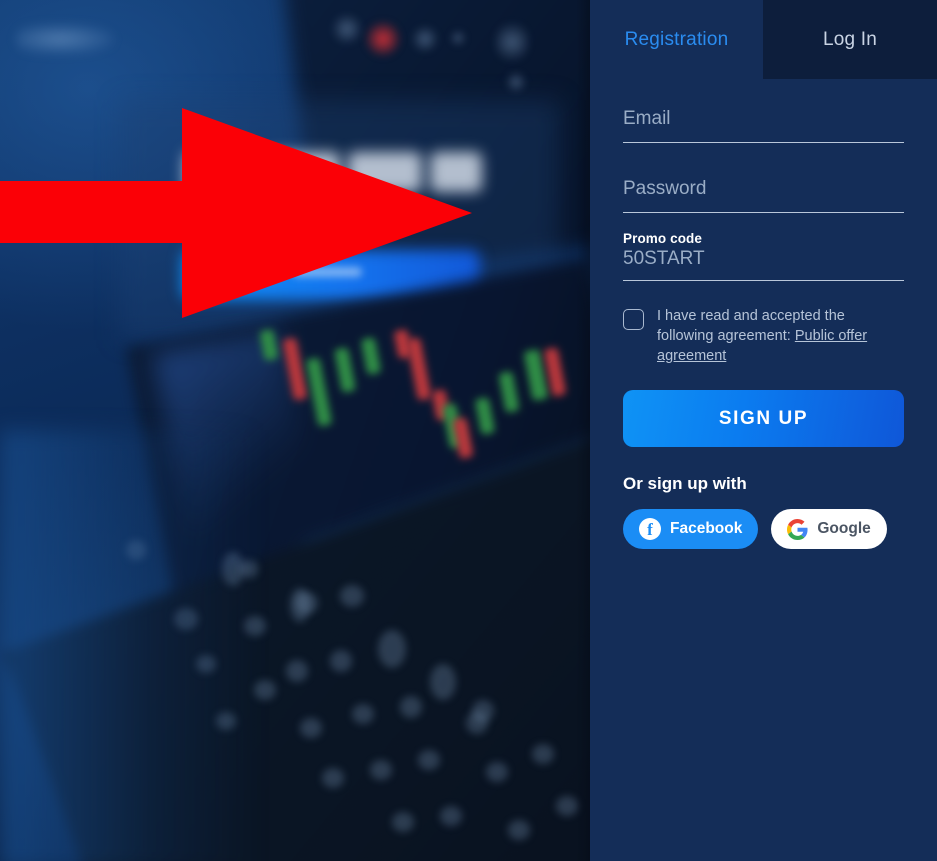 The width and height of the screenshot is (937, 861). I want to click on password-placeholder: Password, so click(665, 188).